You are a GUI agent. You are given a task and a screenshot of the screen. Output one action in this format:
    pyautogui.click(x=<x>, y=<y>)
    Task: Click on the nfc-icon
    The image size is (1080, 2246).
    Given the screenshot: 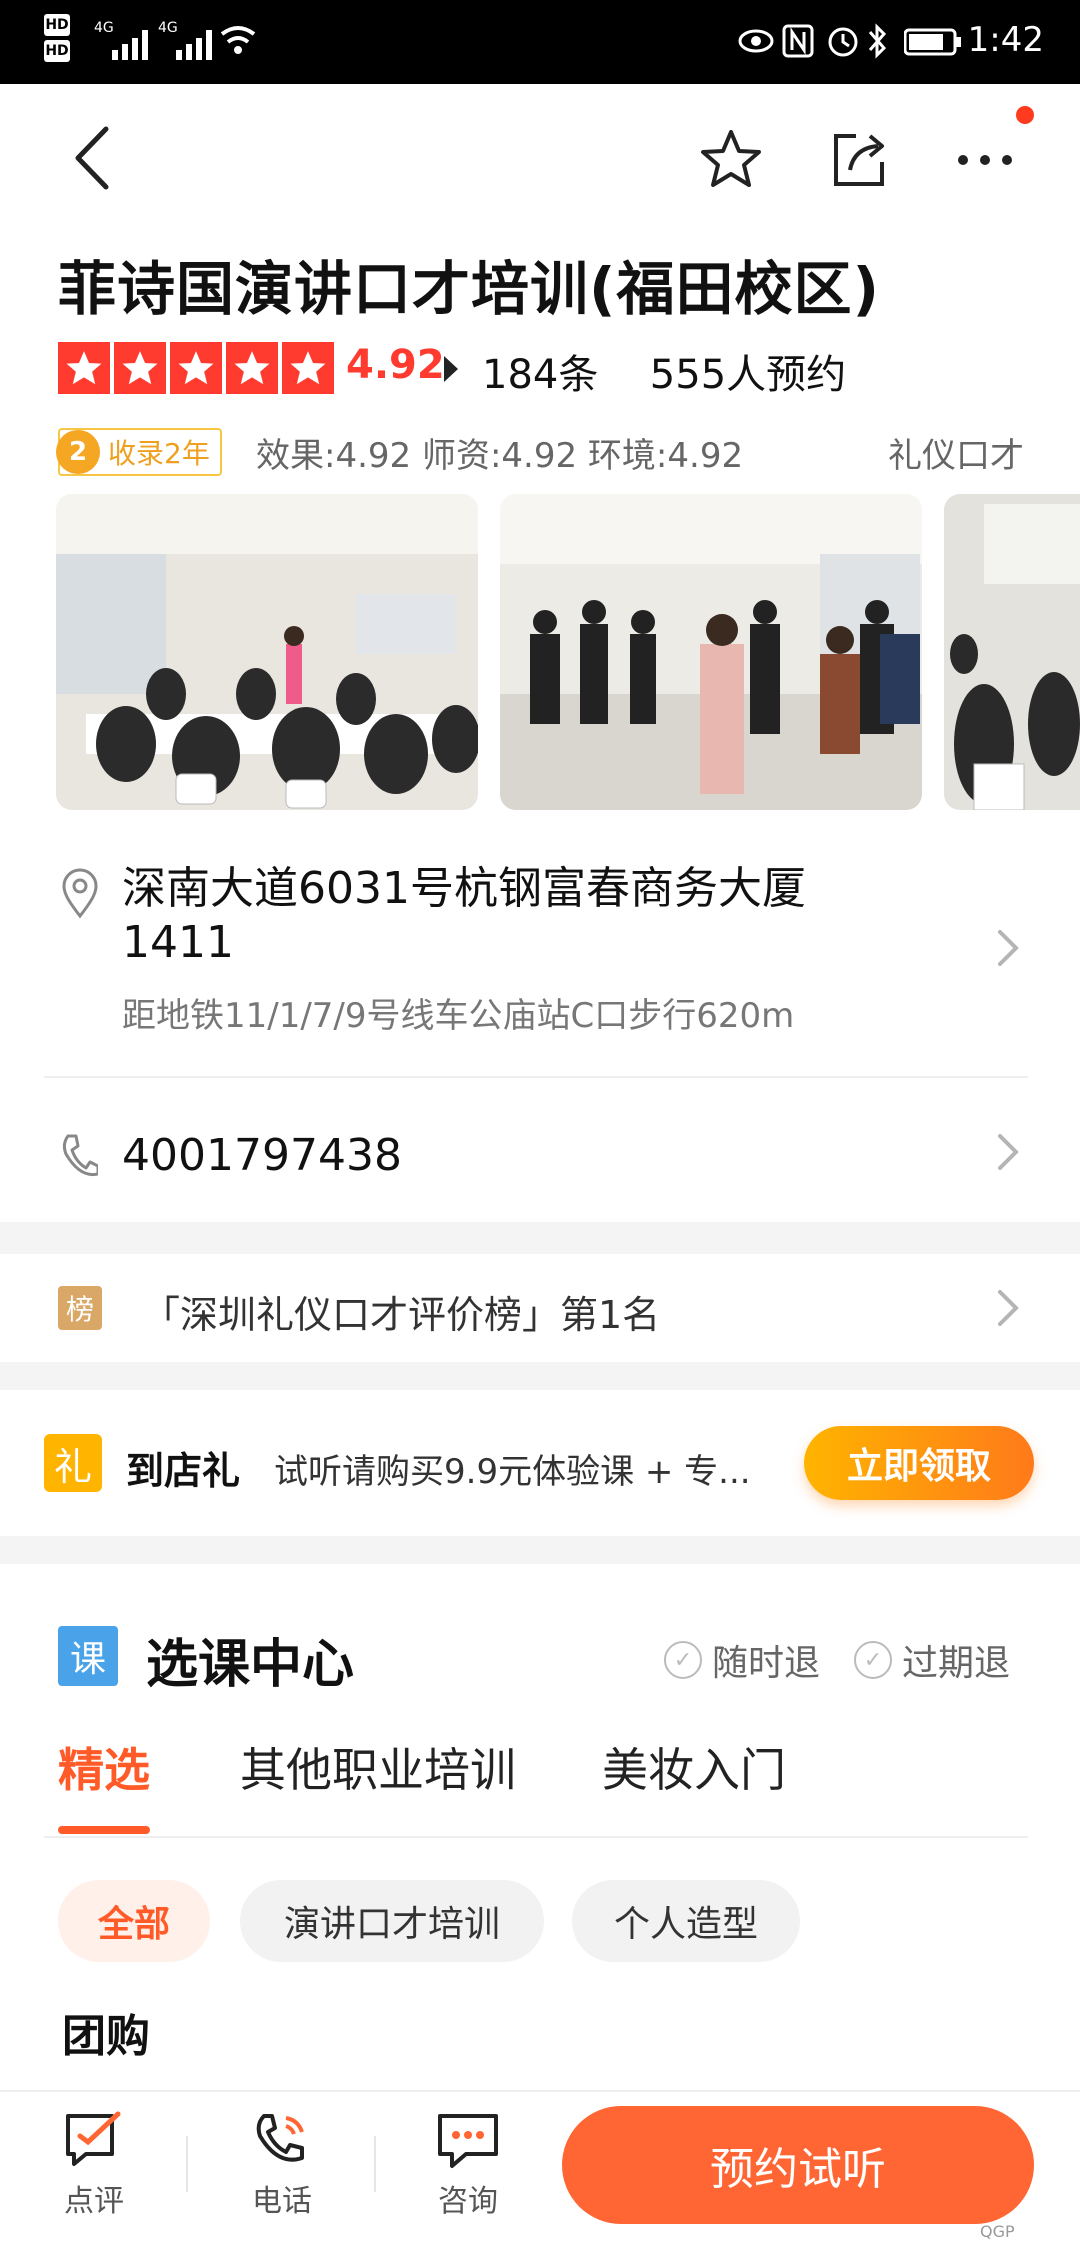 What is the action you would take?
    pyautogui.click(x=798, y=43)
    